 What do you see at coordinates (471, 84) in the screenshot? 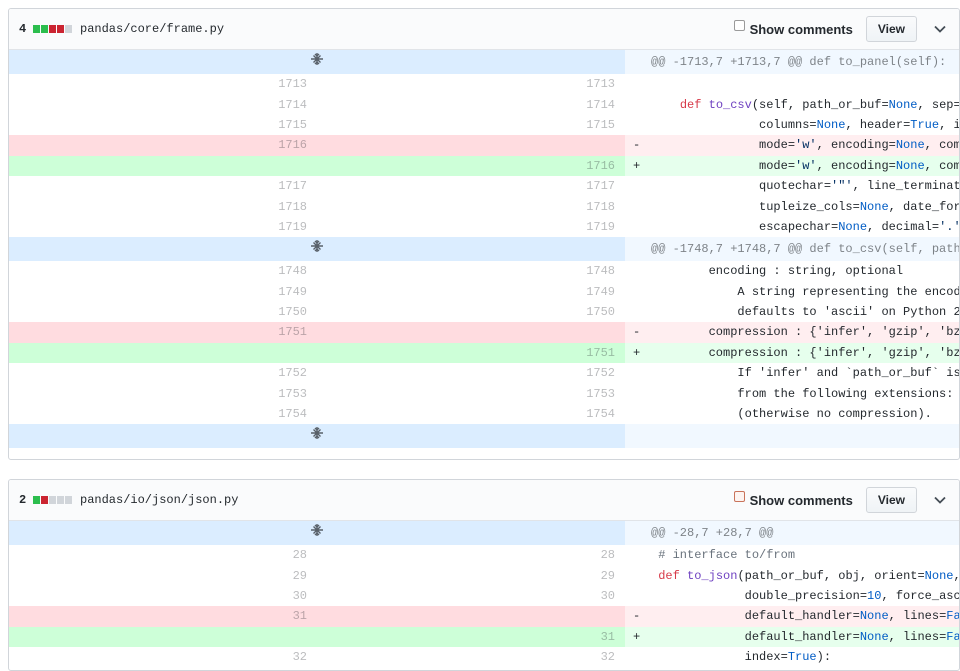
I see `new-line-number: 1713` at bounding box center [471, 84].